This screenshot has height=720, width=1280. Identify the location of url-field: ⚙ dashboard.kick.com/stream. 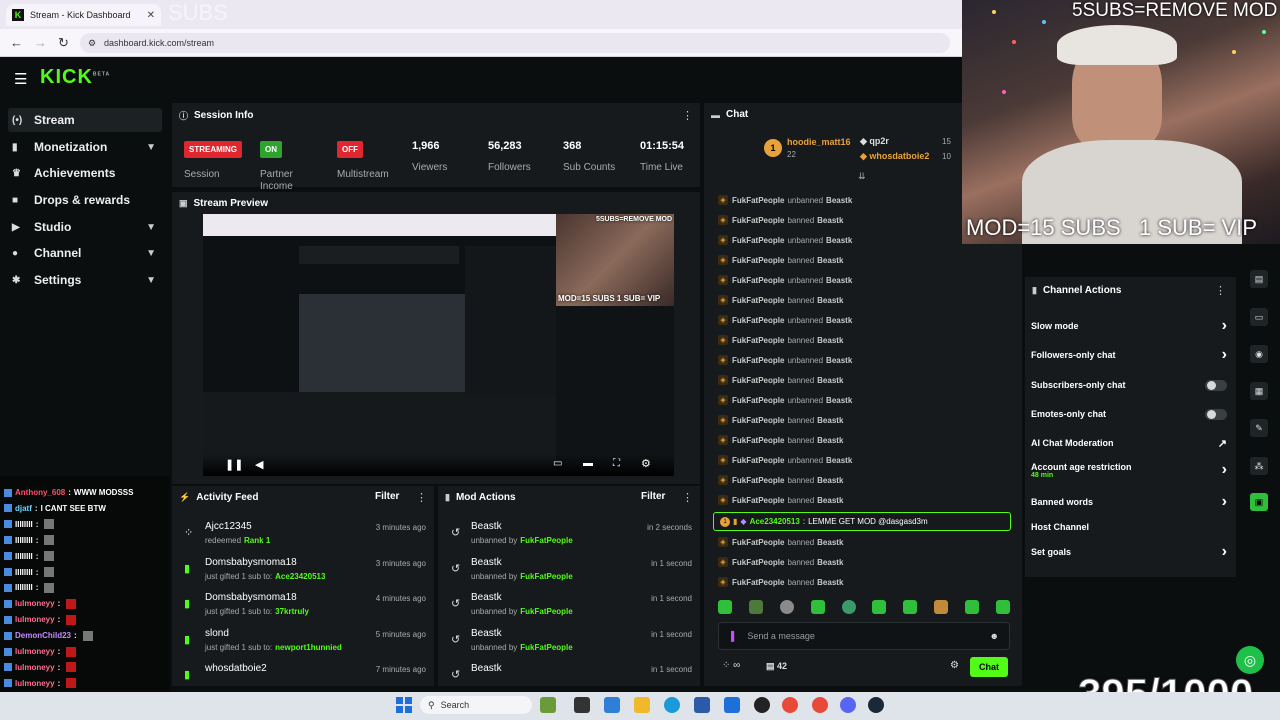
(515, 43).